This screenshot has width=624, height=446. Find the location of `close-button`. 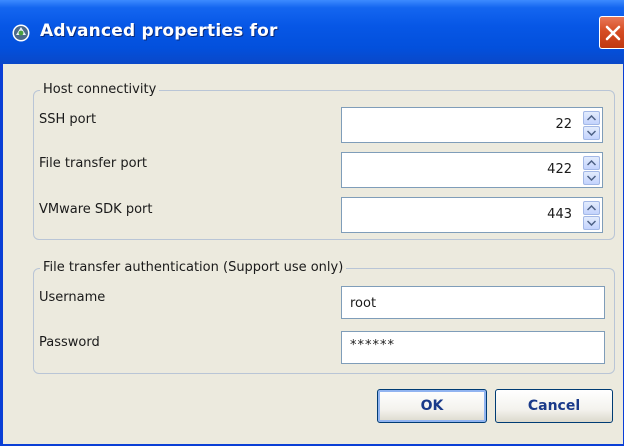

close-button is located at coordinates (611, 32).